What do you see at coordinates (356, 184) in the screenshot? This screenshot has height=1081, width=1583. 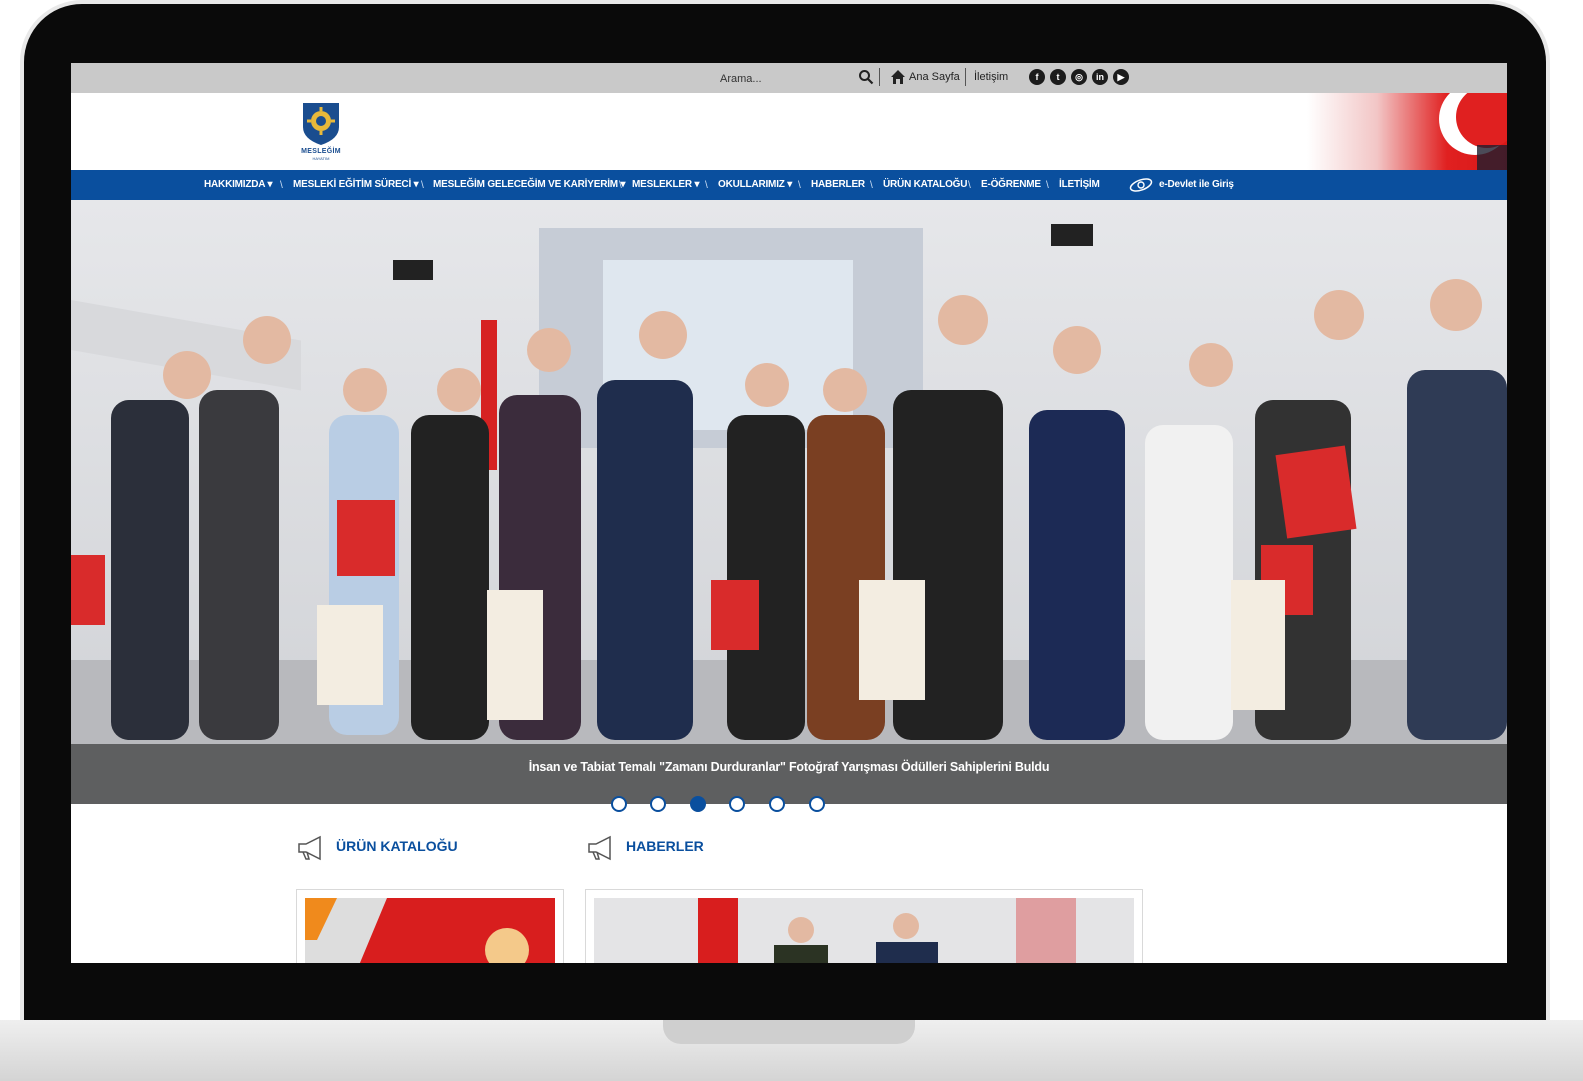 I see `nav-item-mesleki-egitim: MESLEKİ EĞİTİM SÜRECİ ▾` at bounding box center [356, 184].